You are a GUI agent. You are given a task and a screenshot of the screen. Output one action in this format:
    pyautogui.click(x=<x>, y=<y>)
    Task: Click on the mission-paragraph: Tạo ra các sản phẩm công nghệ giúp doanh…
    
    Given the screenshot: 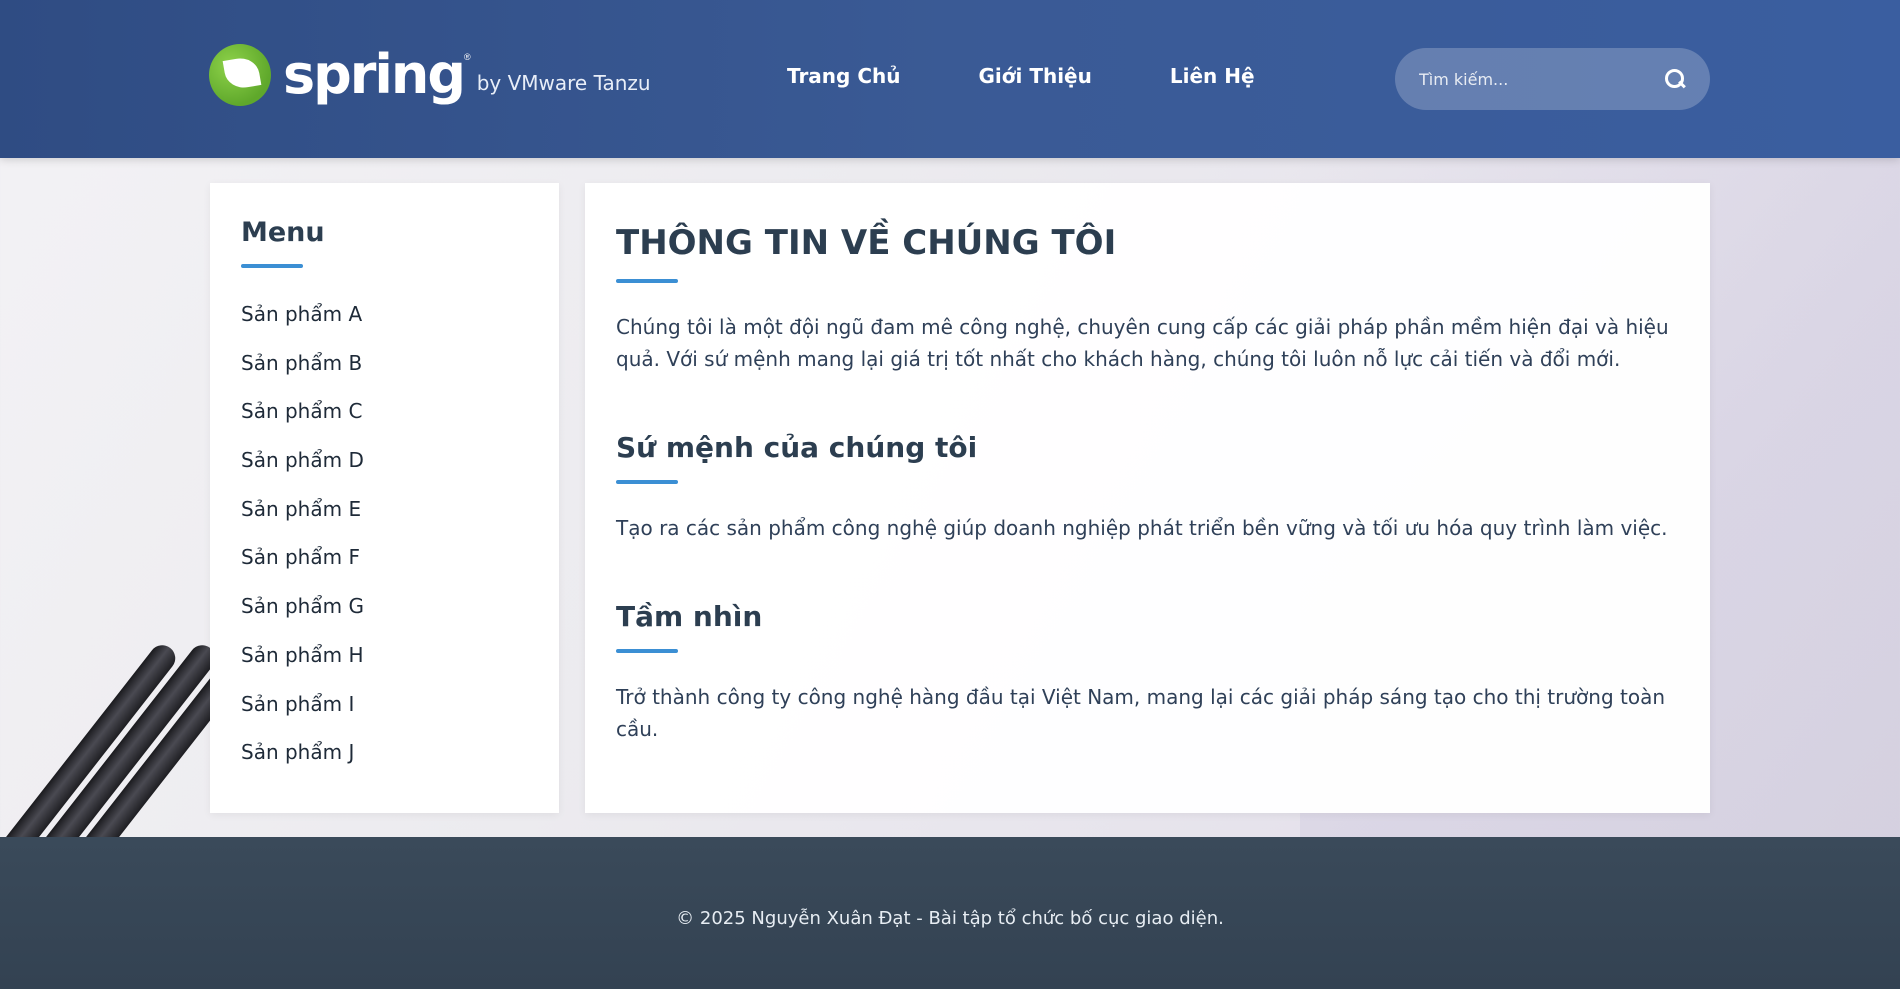 What is the action you would take?
    pyautogui.click(x=1142, y=528)
    